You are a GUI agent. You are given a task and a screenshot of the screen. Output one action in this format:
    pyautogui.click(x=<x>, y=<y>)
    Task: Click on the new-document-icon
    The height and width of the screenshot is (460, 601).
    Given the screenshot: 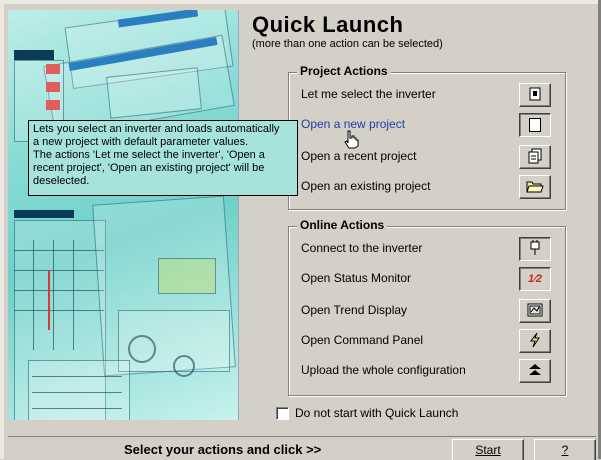 What is the action you would take?
    pyautogui.click(x=535, y=125)
    